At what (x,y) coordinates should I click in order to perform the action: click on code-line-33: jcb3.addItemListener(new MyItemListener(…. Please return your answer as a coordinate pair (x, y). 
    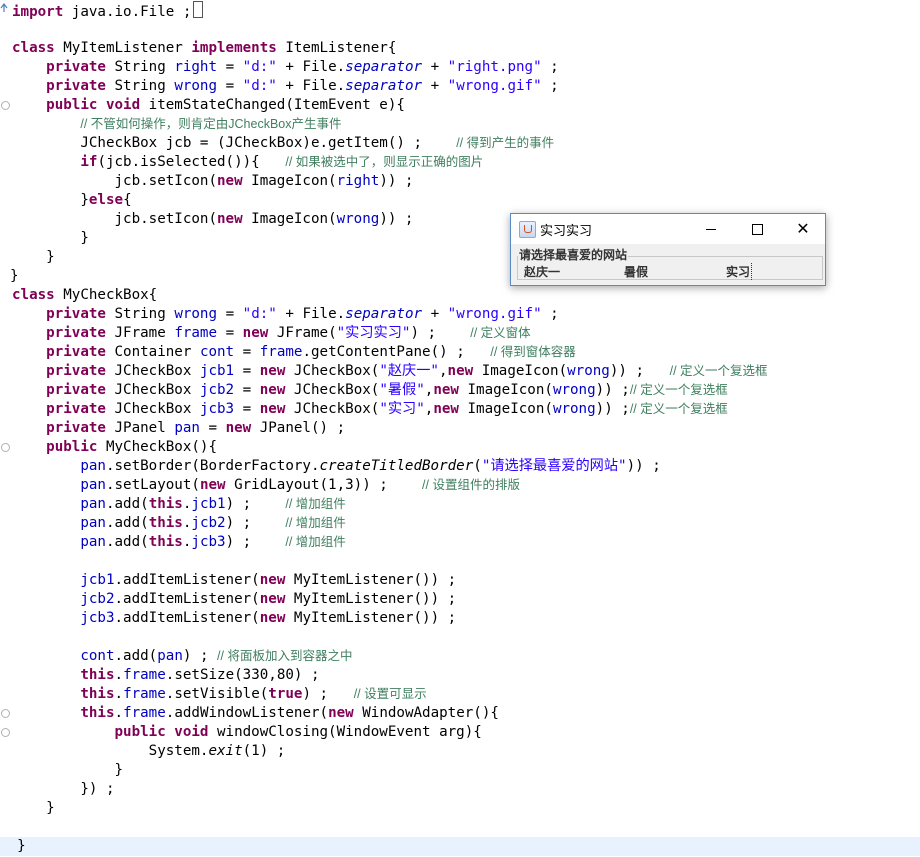
    Looking at the image, I should click on (268, 618).